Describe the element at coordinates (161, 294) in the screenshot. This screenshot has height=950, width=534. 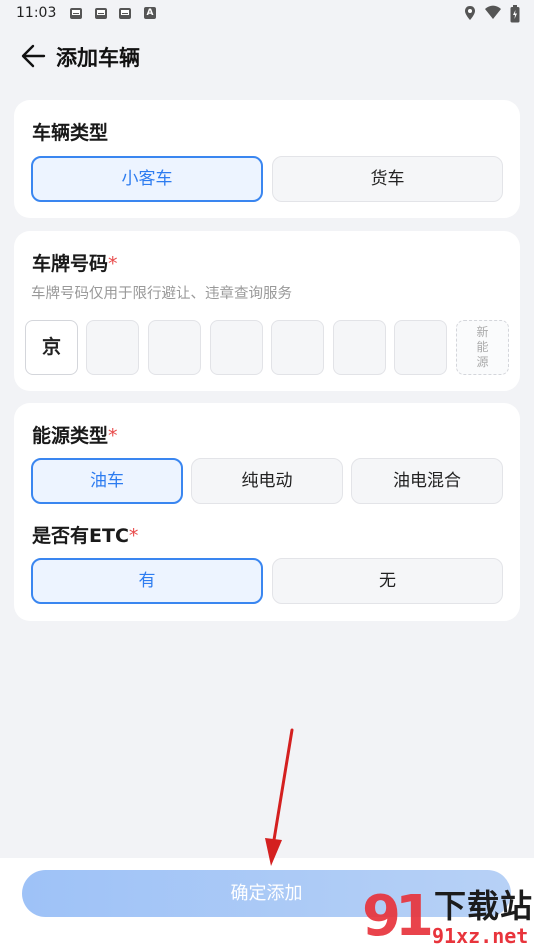
I see `plate-hint: 车牌号码仅用于限行避让、违章查询服务` at that location.